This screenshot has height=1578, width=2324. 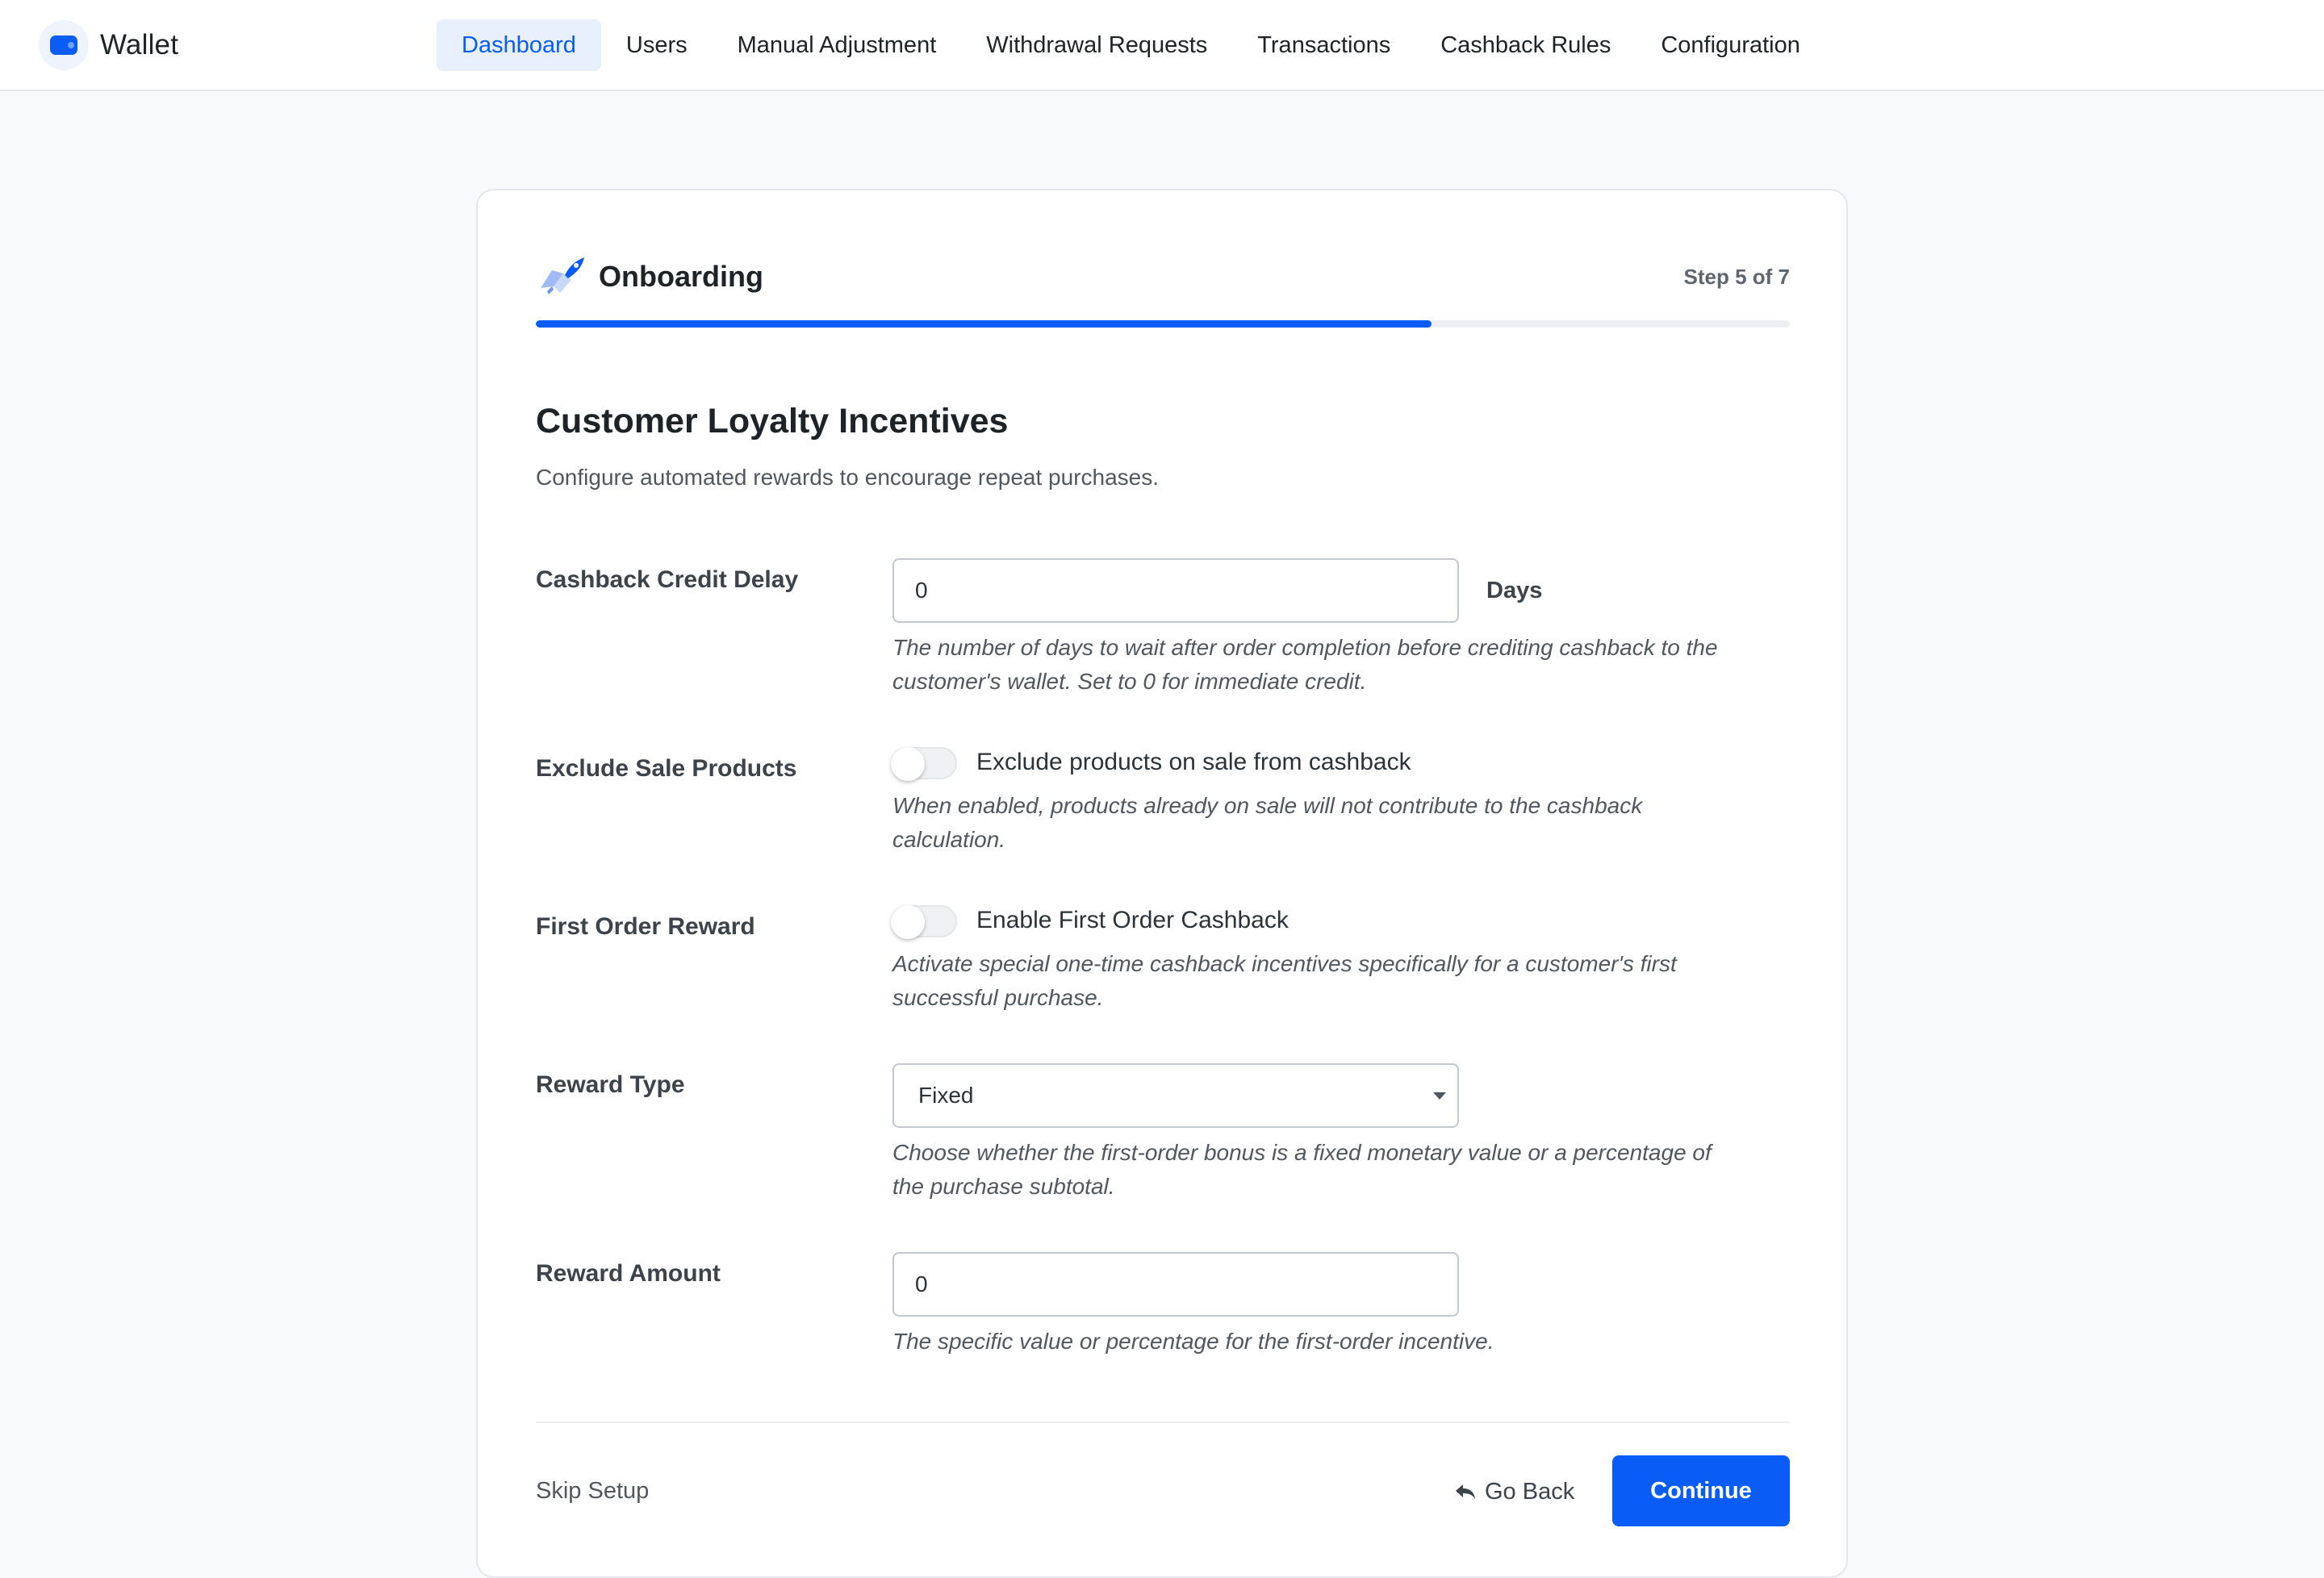 What do you see at coordinates (592, 1491) in the screenshot?
I see `skip-setup-link: Skip Setup` at bounding box center [592, 1491].